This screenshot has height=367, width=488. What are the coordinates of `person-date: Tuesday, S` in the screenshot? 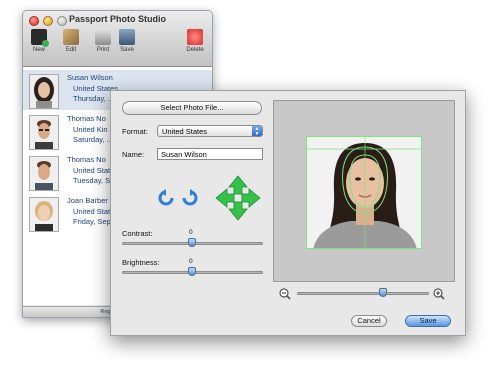 It's located at (92, 180).